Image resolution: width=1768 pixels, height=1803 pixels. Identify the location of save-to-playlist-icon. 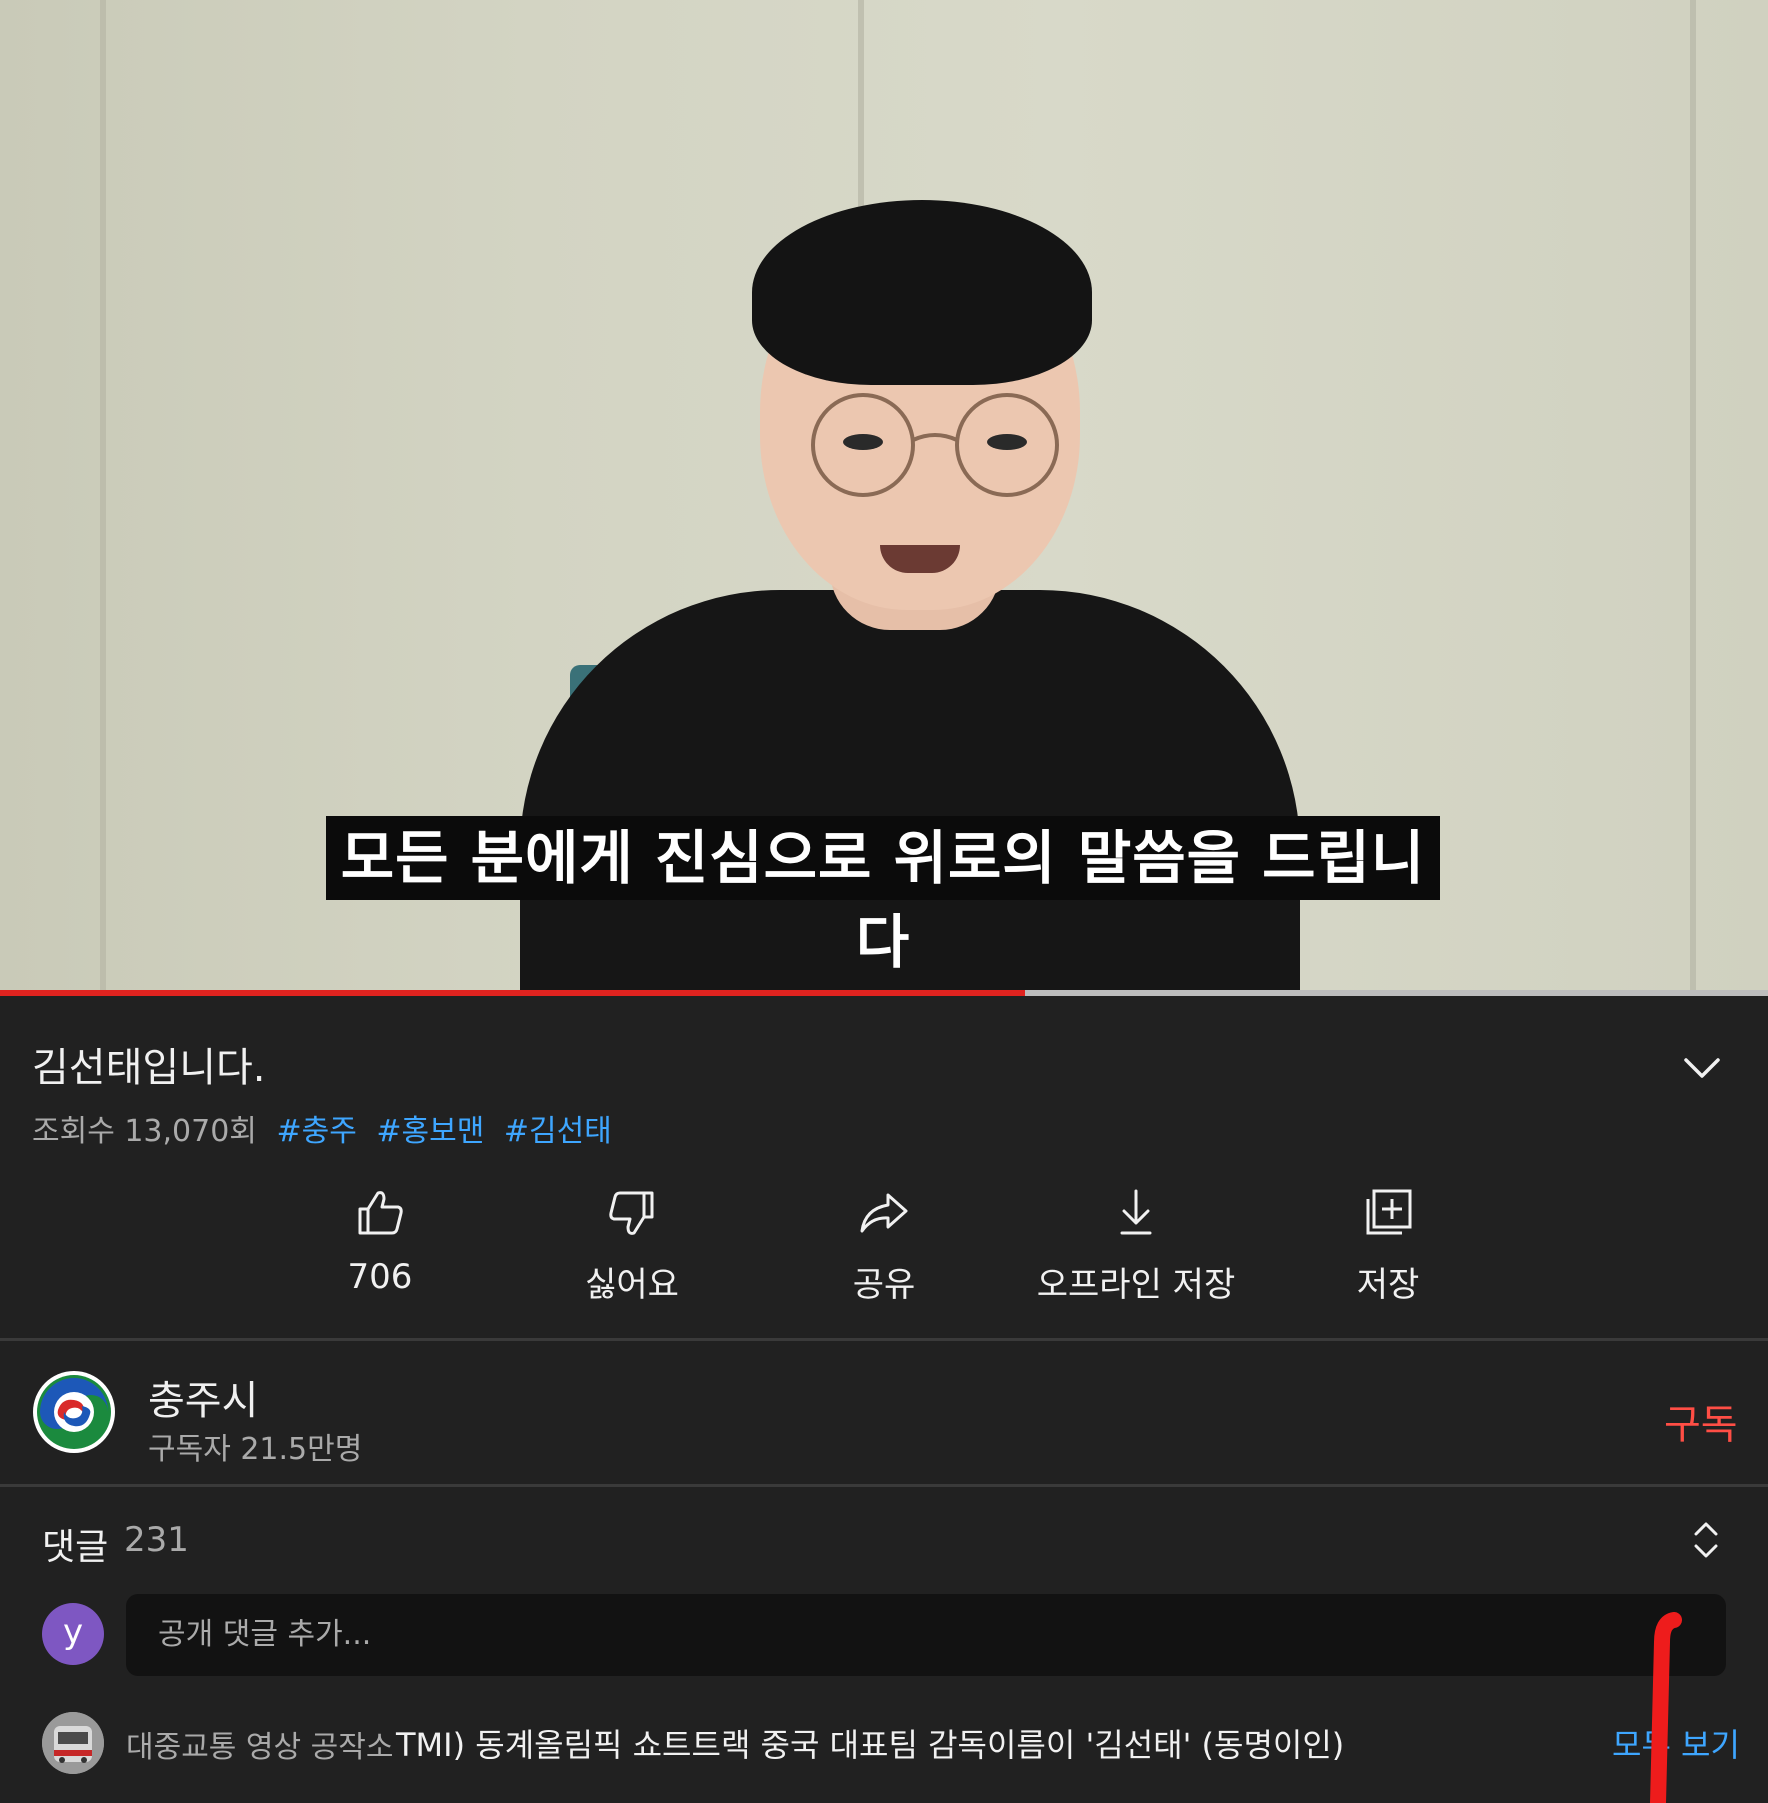
(1389, 1212).